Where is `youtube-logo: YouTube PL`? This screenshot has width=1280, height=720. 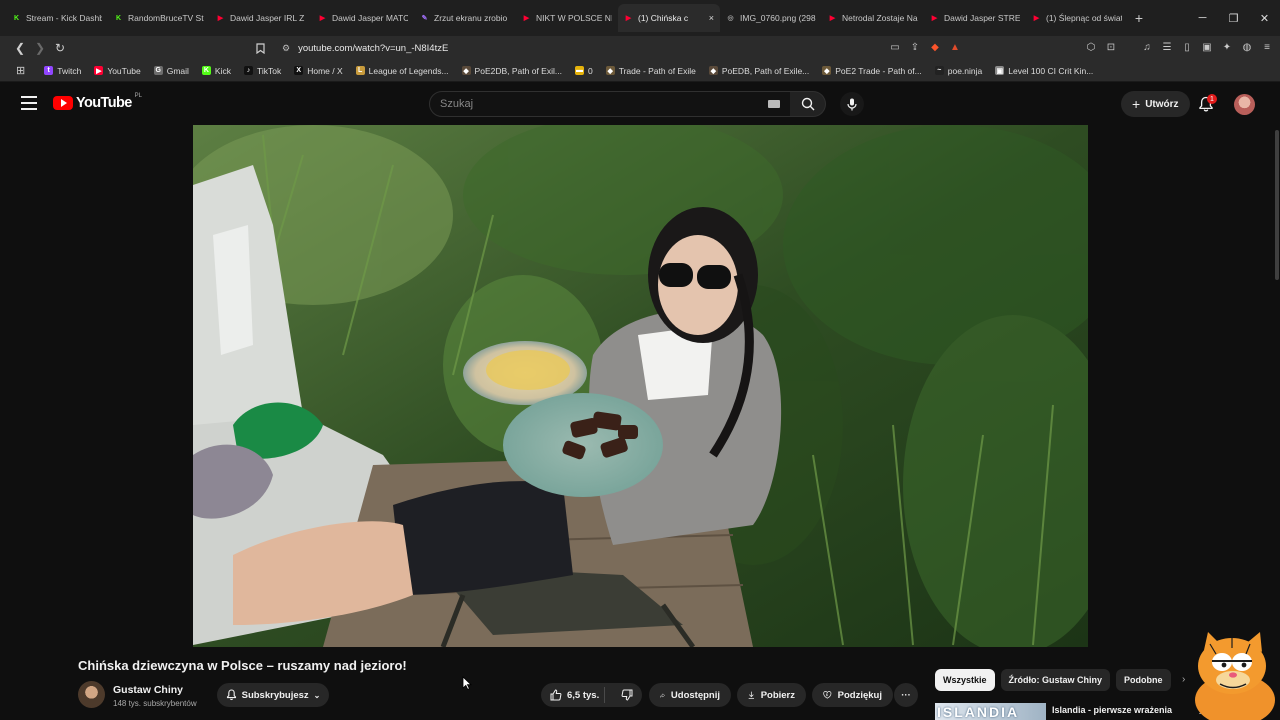
youtube-logo: YouTube PL is located at coordinates (97, 102).